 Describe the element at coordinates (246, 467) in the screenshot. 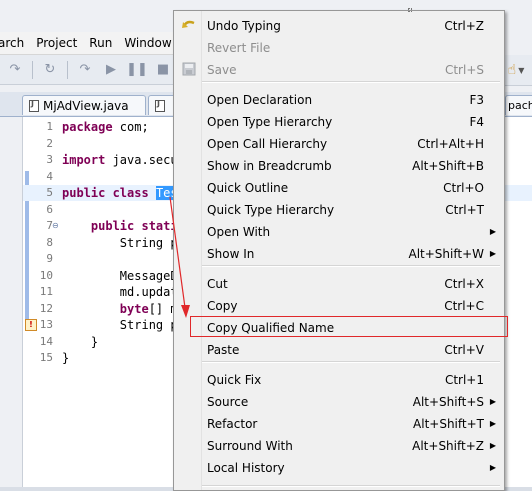

I see `menu-item-label: Local History` at that location.